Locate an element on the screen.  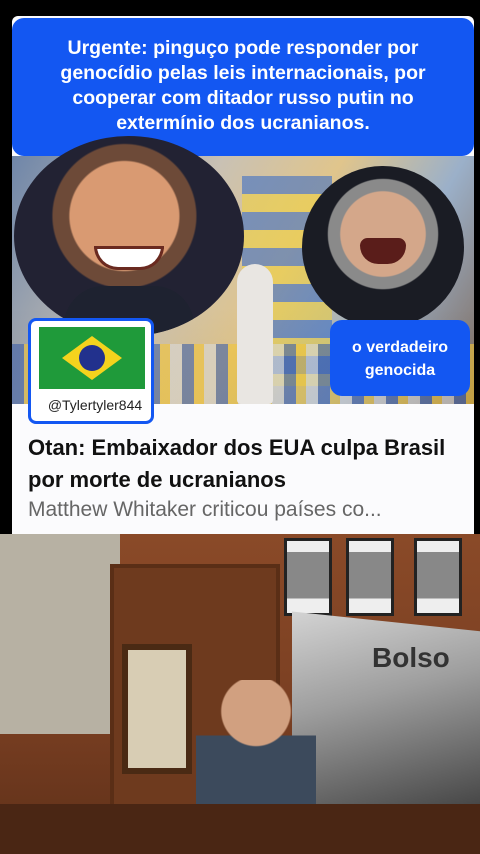
label-badge: o verdadeiro genocida is located at coordinates (400, 358).